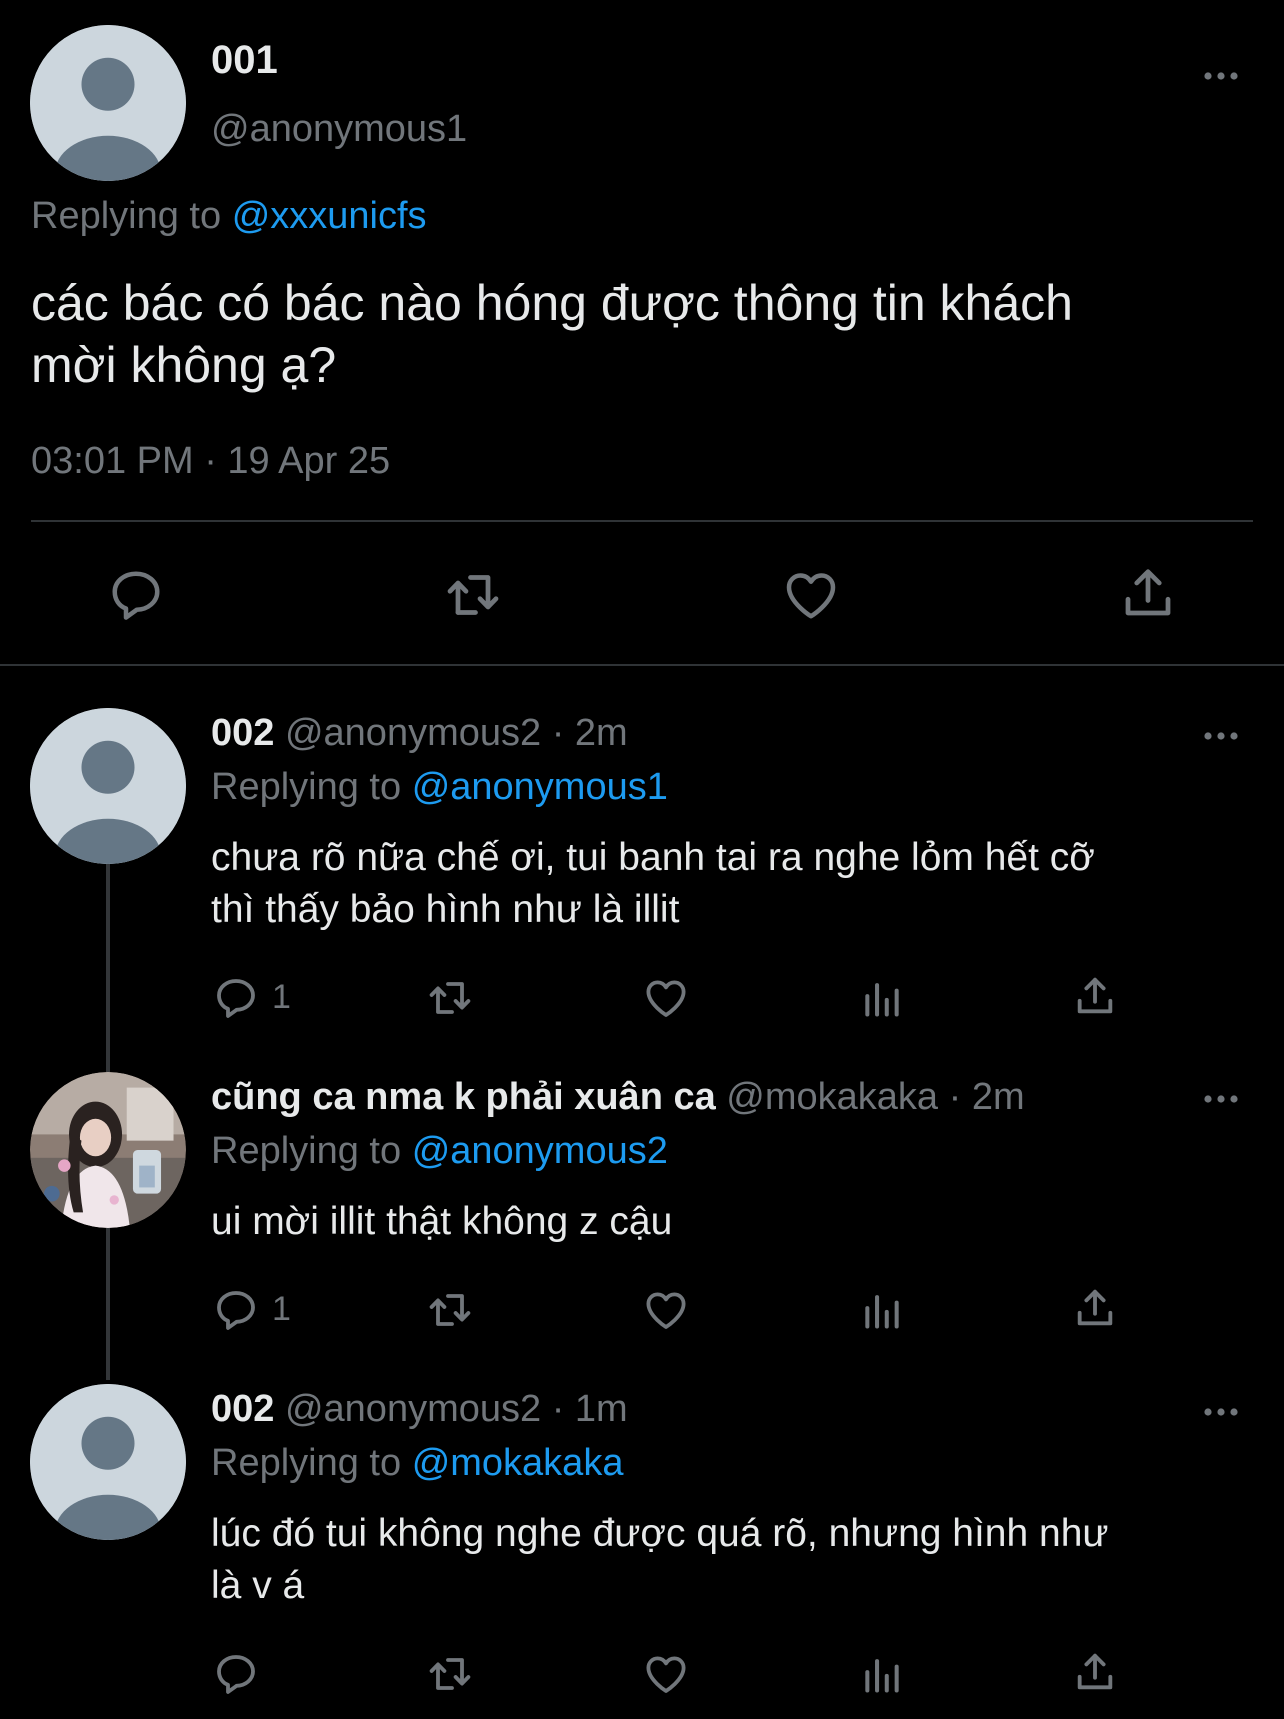 Image resolution: width=1284 pixels, height=1719 pixels. What do you see at coordinates (329, 216) in the screenshot?
I see `replying-handle-link: @xxxunicfs` at bounding box center [329, 216].